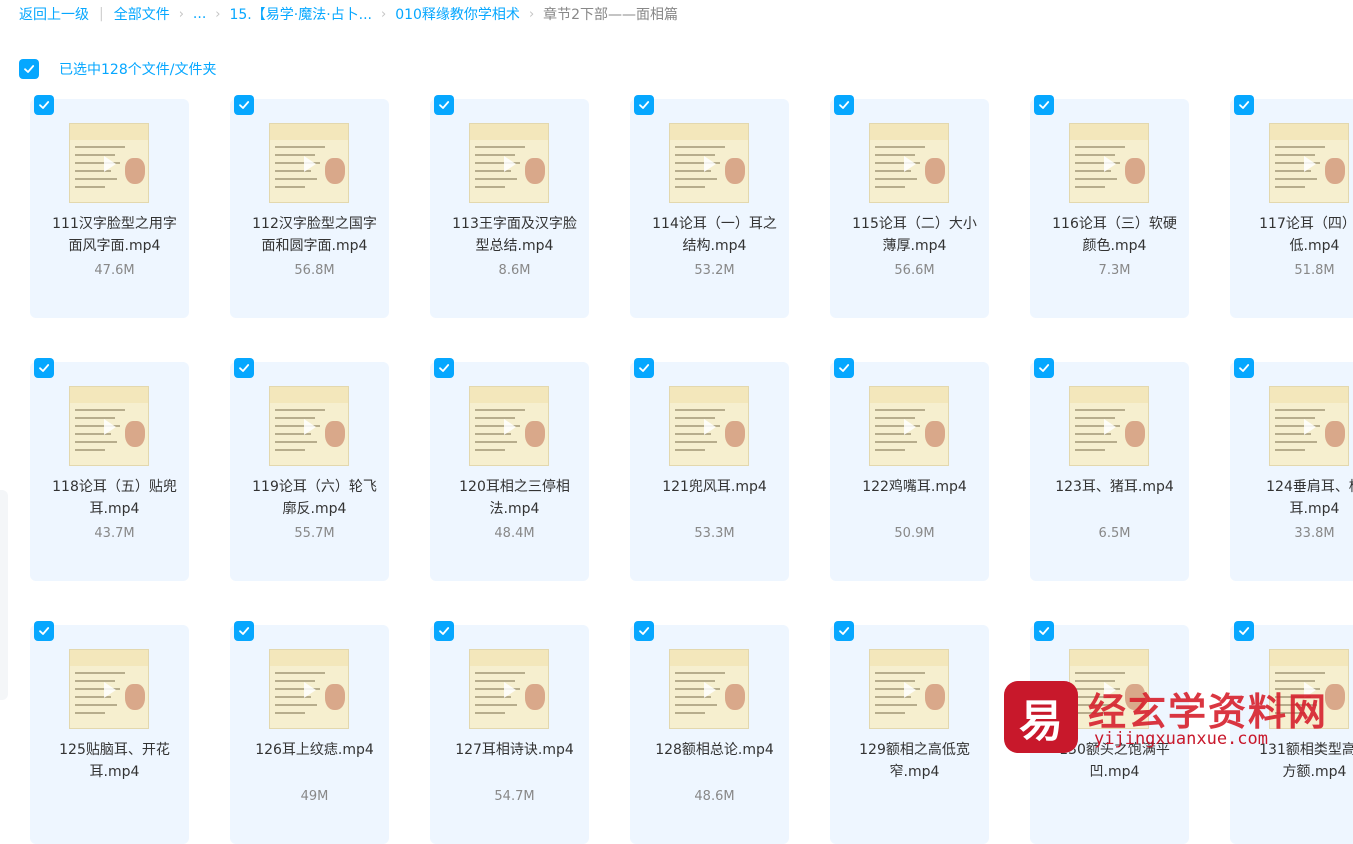 This screenshot has height=844, width=1353. What do you see at coordinates (29, 69) in the screenshot?
I see `select-all-checkbox` at bounding box center [29, 69].